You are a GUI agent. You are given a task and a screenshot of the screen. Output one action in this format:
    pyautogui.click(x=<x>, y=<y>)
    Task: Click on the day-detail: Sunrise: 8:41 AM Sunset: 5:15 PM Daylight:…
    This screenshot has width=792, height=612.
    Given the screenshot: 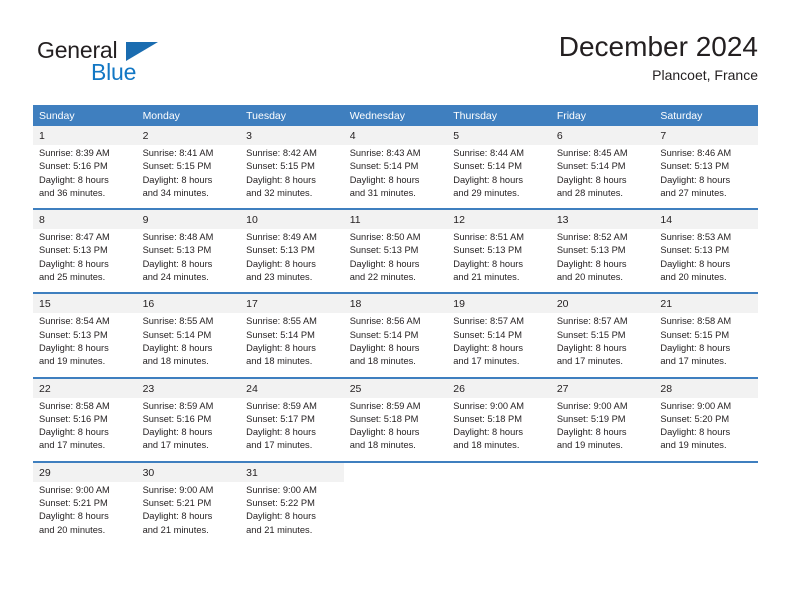 What is the action you would take?
    pyautogui.click(x=188, y=177)
    